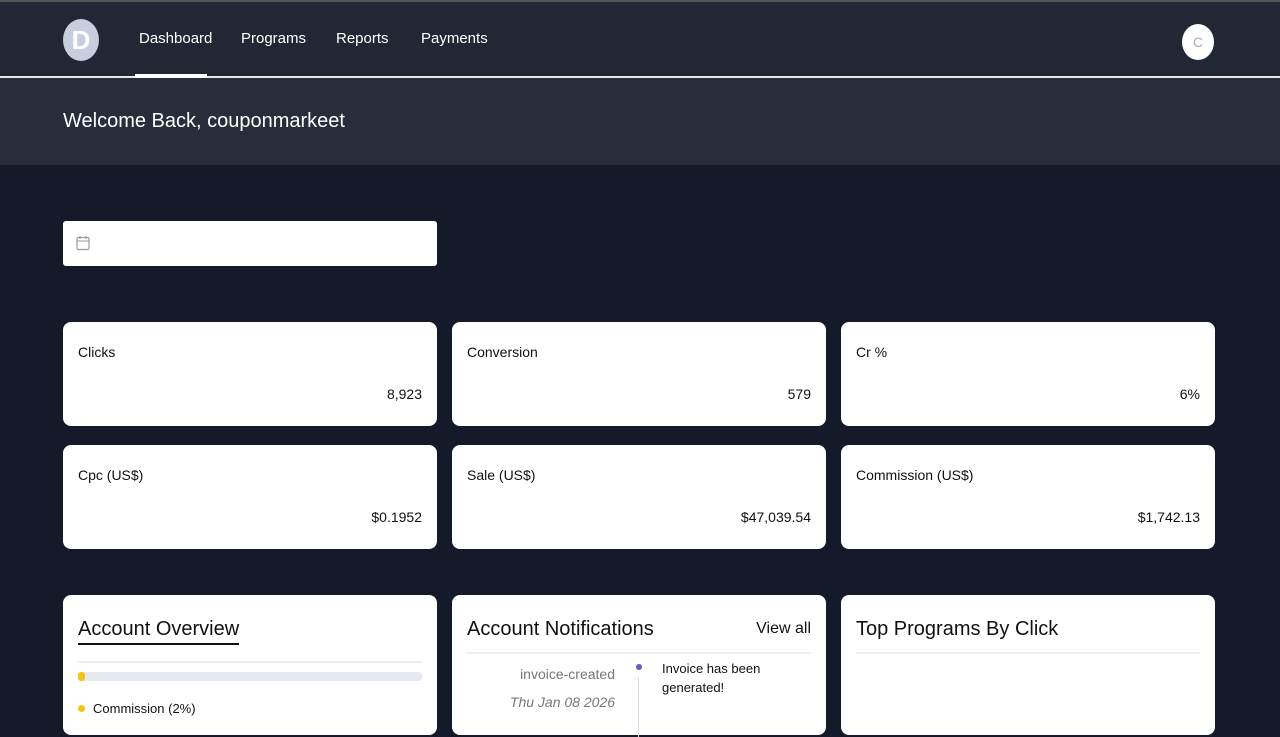  I want to click on panel-title: Account Notifications, so click(560, 629).